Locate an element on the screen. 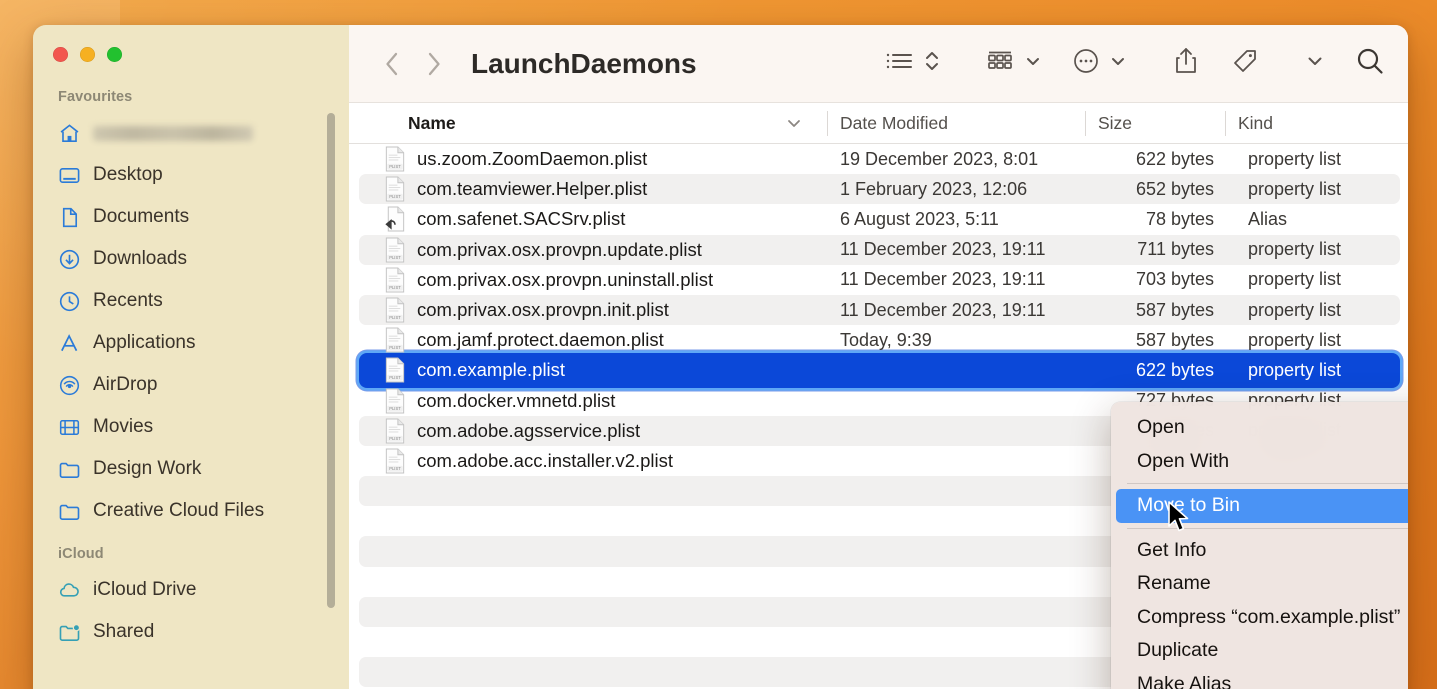 This screenshot has width=1437, height=689. sidebar-item-label: Design Work is located at coordinates (147, 468).